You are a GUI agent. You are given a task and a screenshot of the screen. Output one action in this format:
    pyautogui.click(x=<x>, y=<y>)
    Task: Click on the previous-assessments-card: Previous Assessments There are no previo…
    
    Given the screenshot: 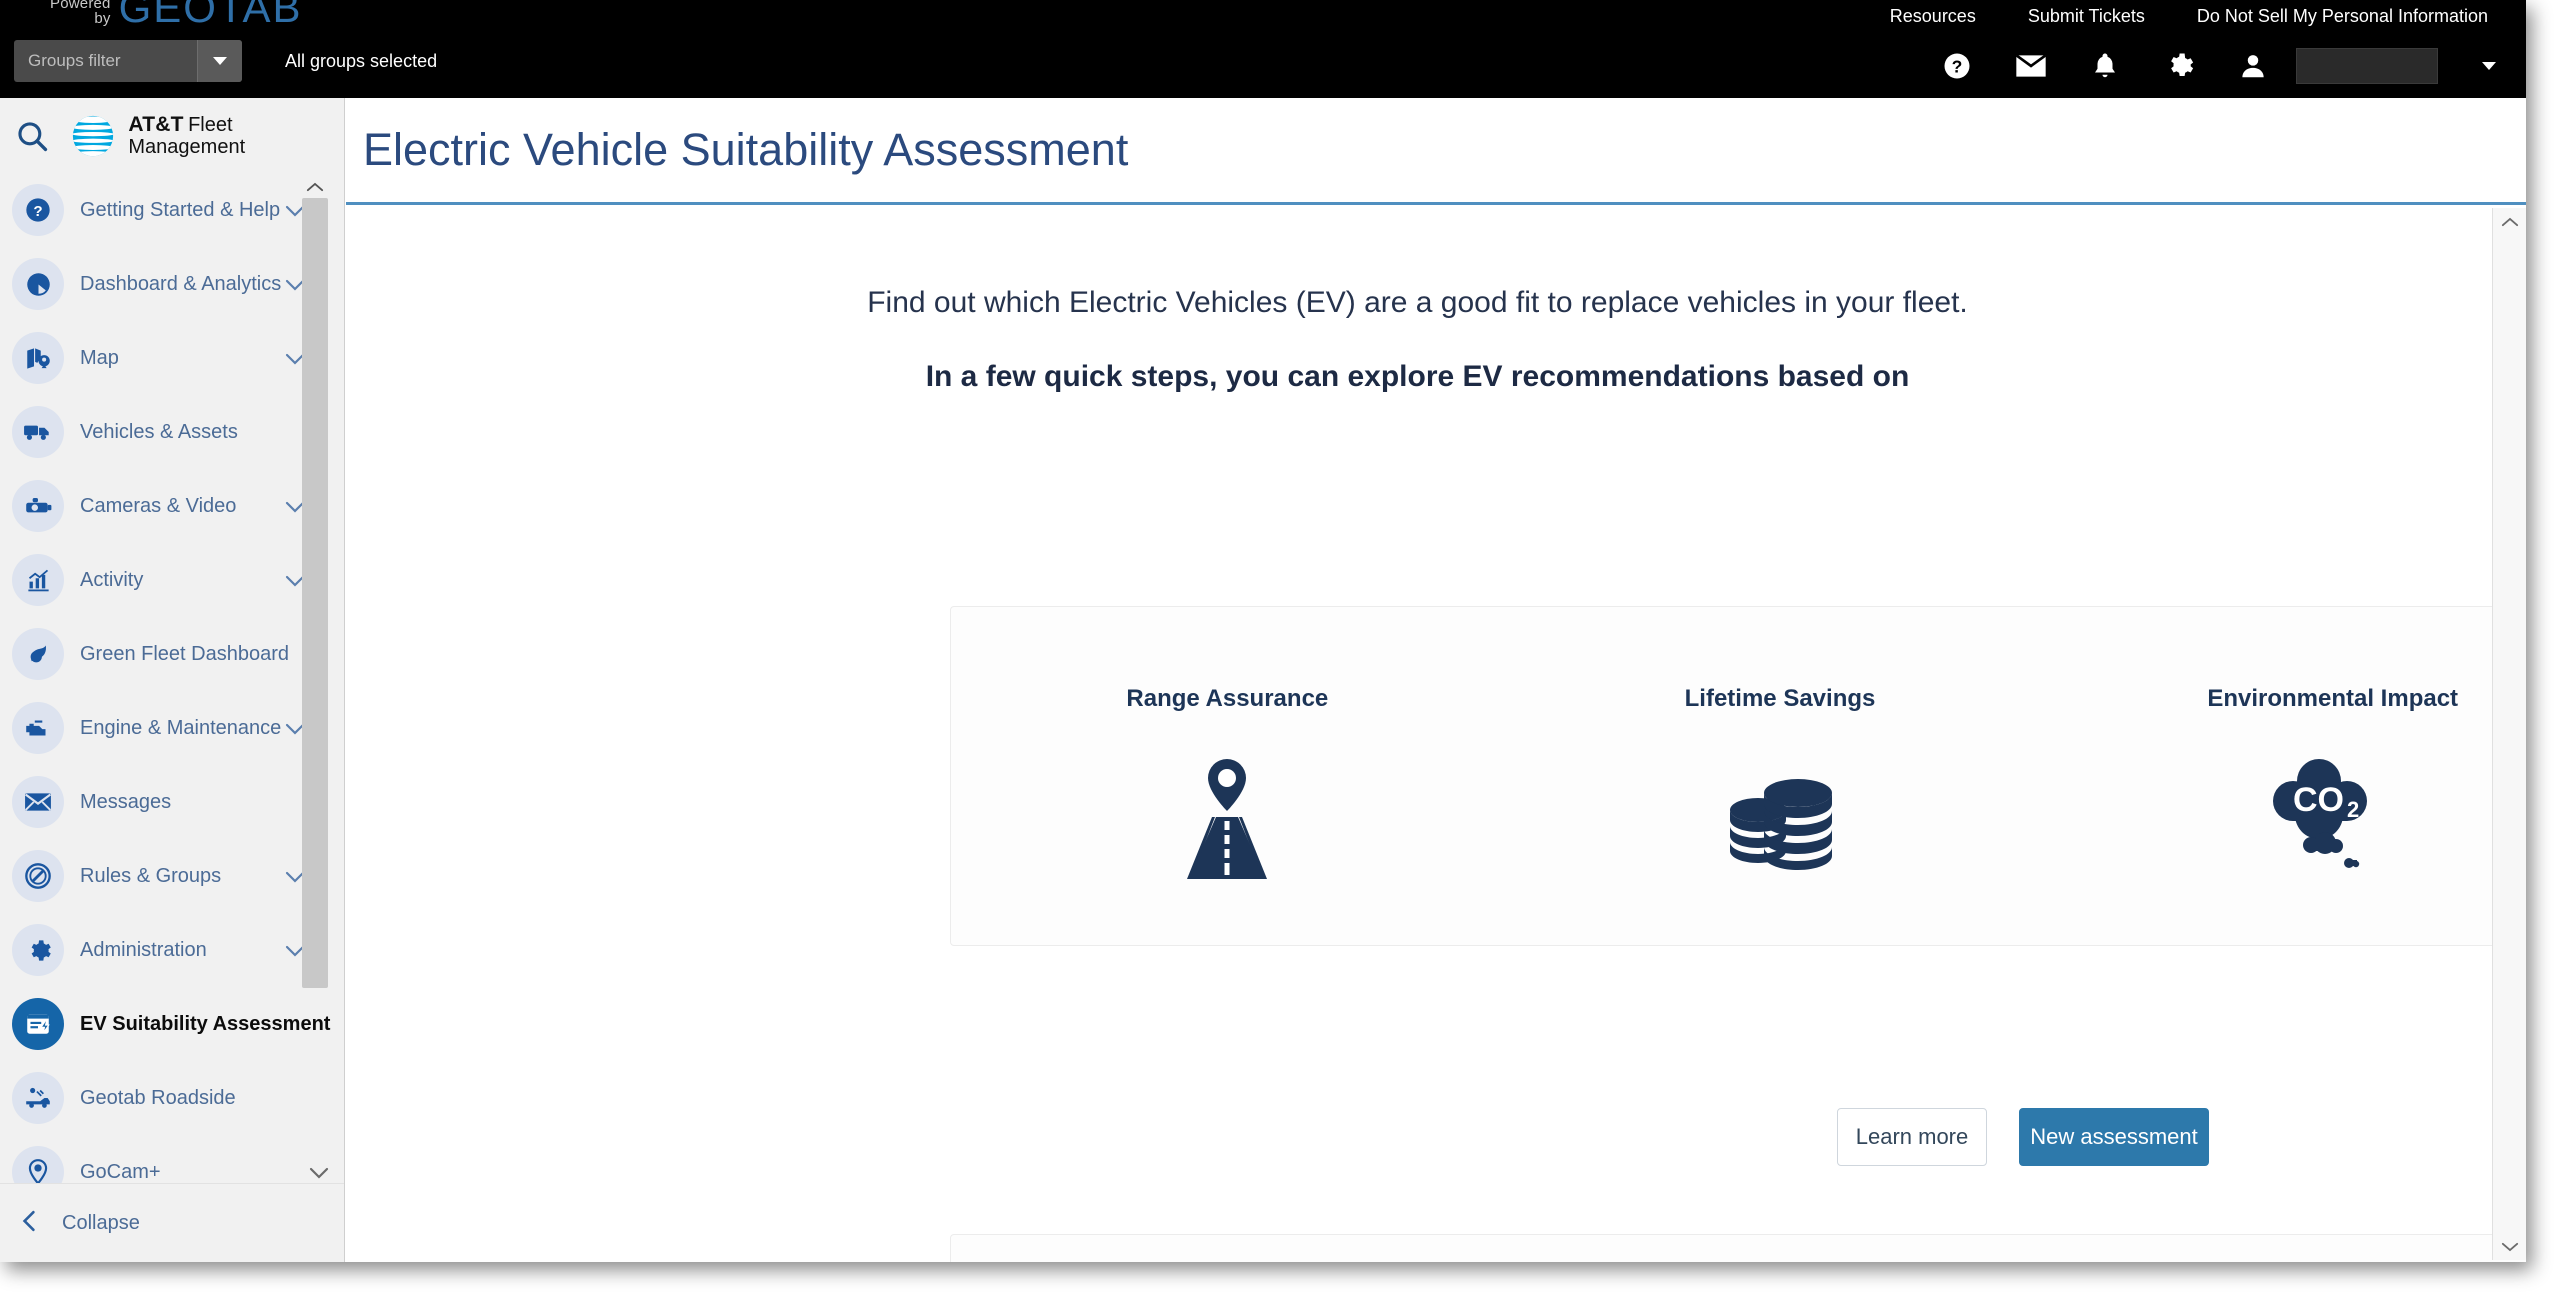 What is the action you would take?
    pyautogui.click(x=1738, y=1248)
    